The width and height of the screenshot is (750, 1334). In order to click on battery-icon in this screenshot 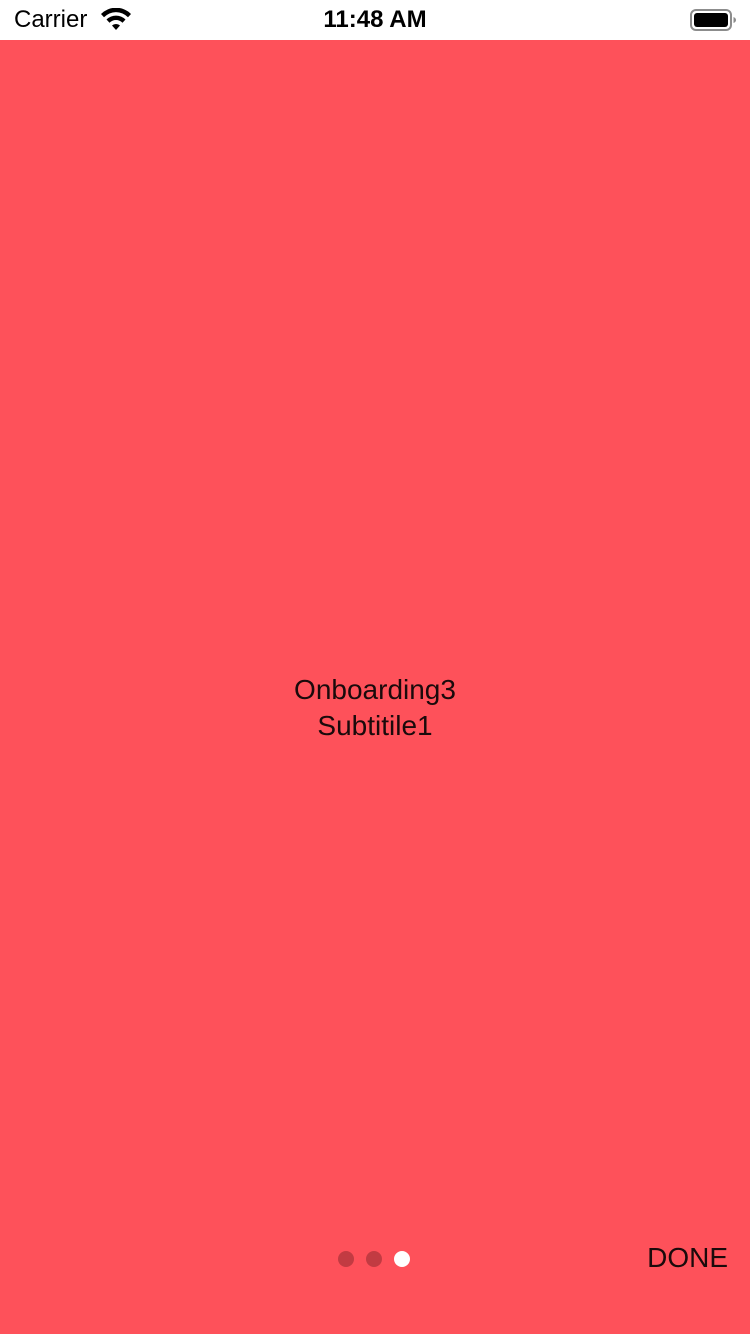, I will do `click(713, 20)`.